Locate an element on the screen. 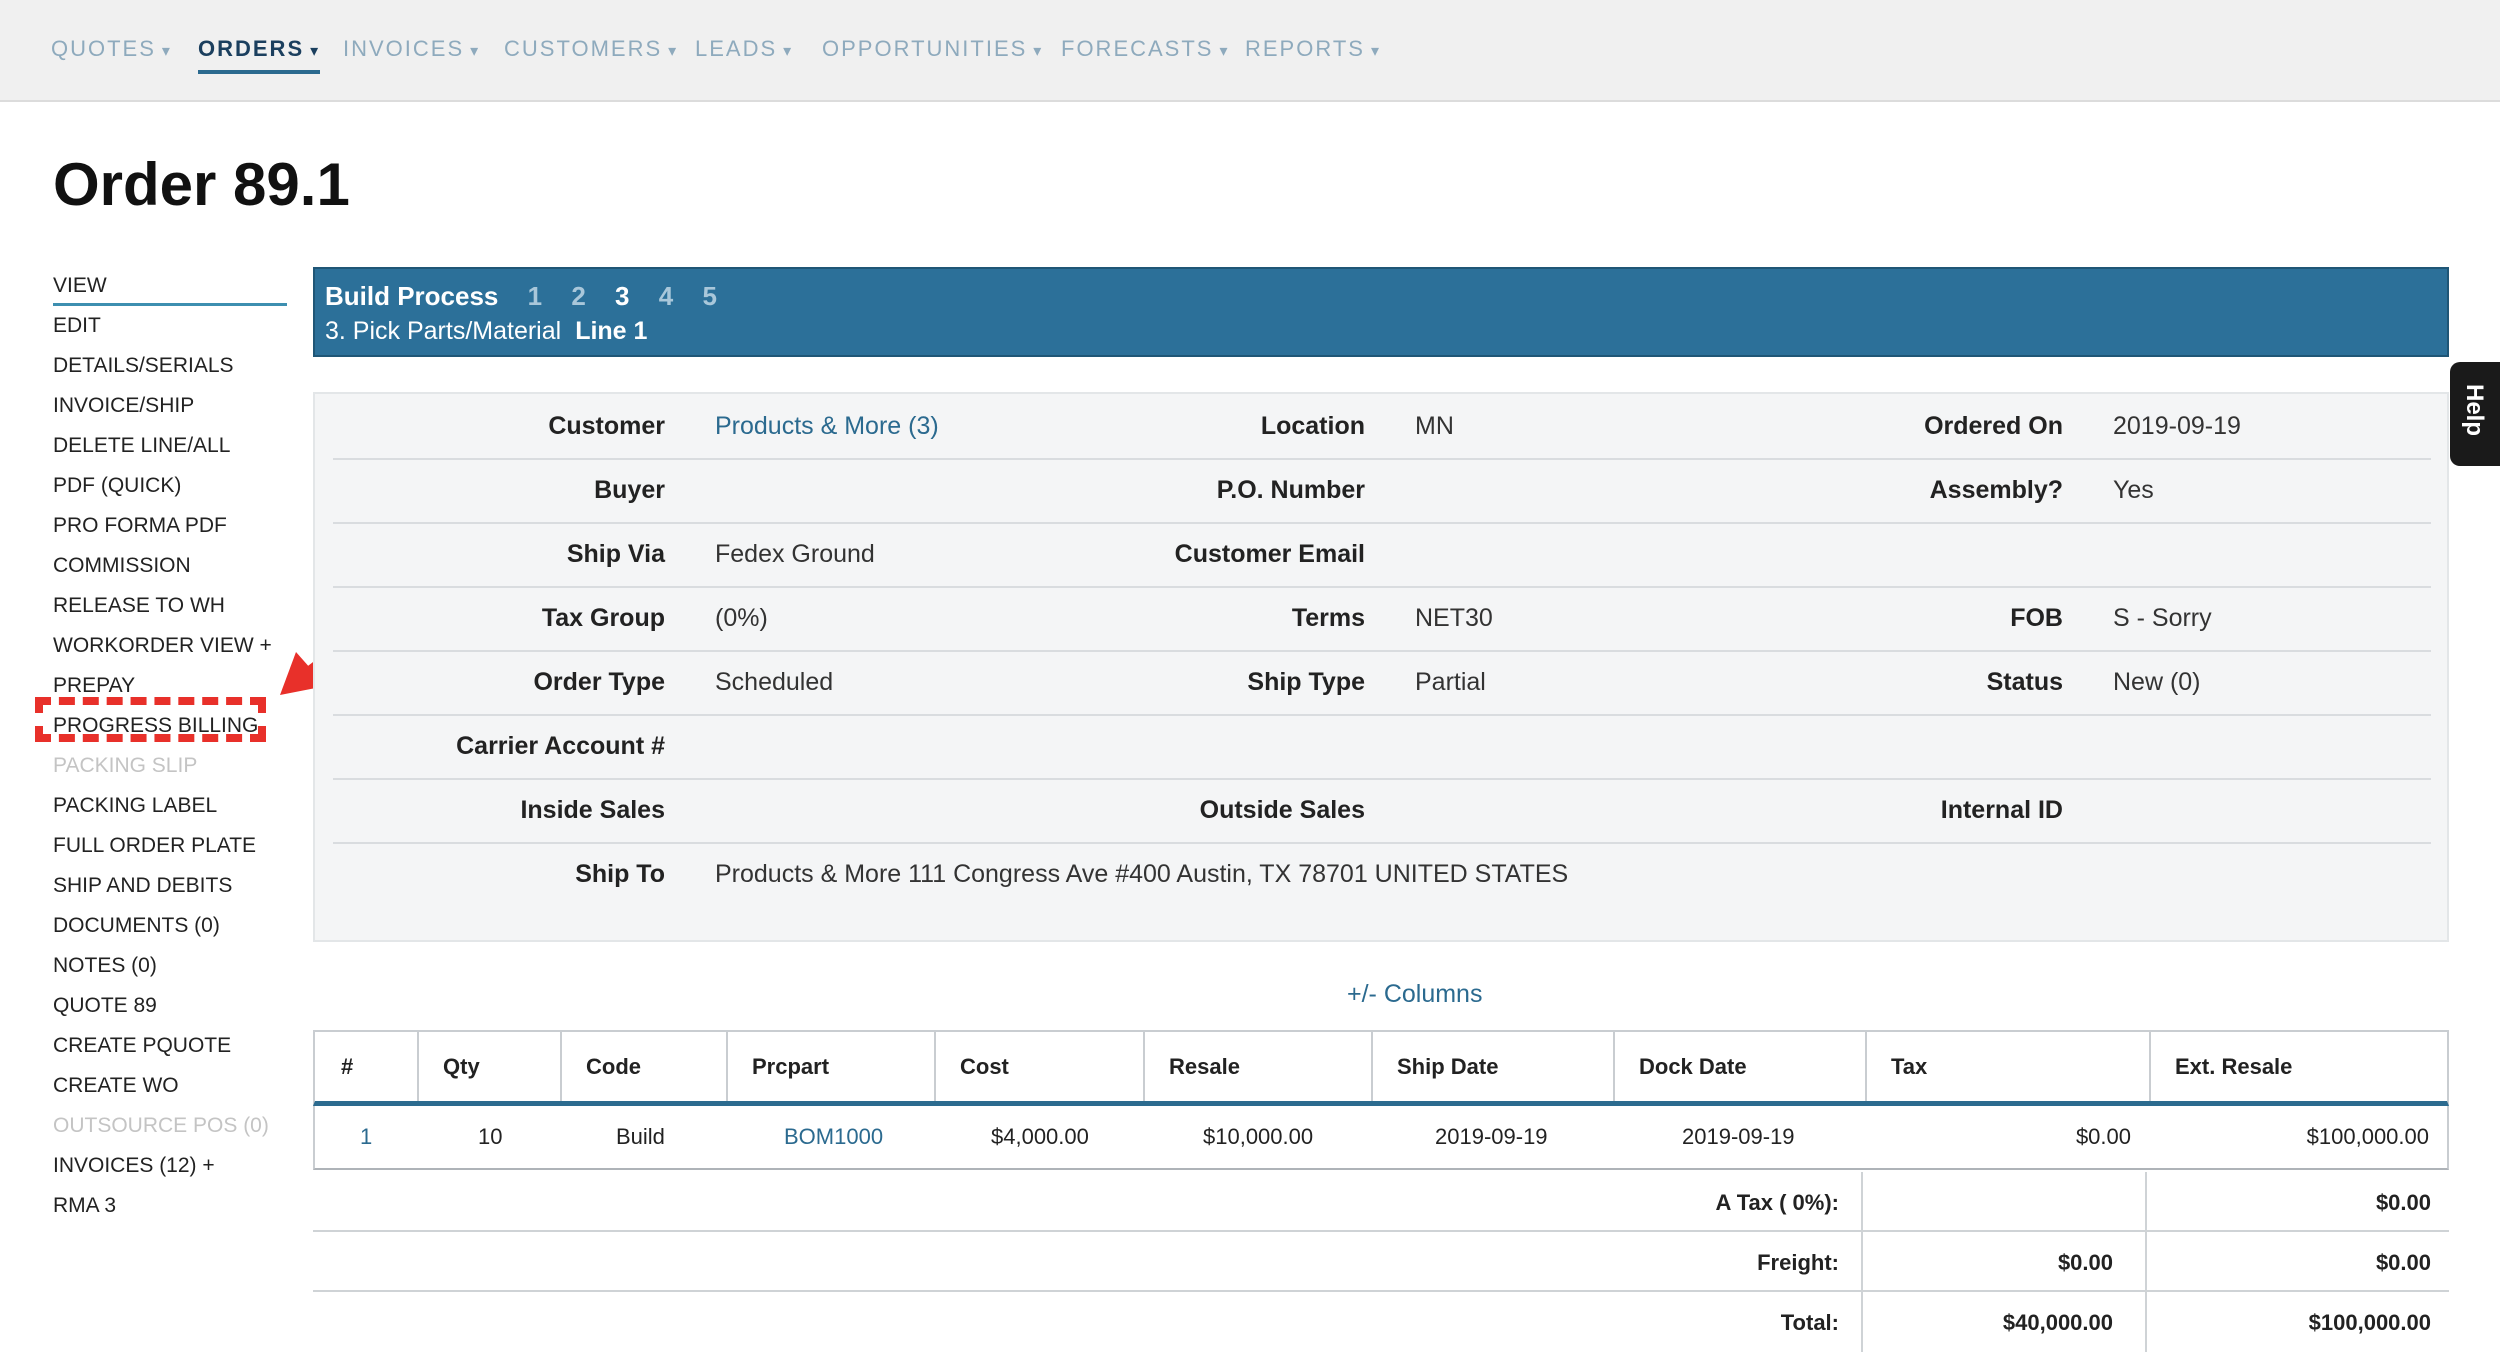  sidebar-item-create-wo: CREATE WO is located at coordinates (170, 1086).